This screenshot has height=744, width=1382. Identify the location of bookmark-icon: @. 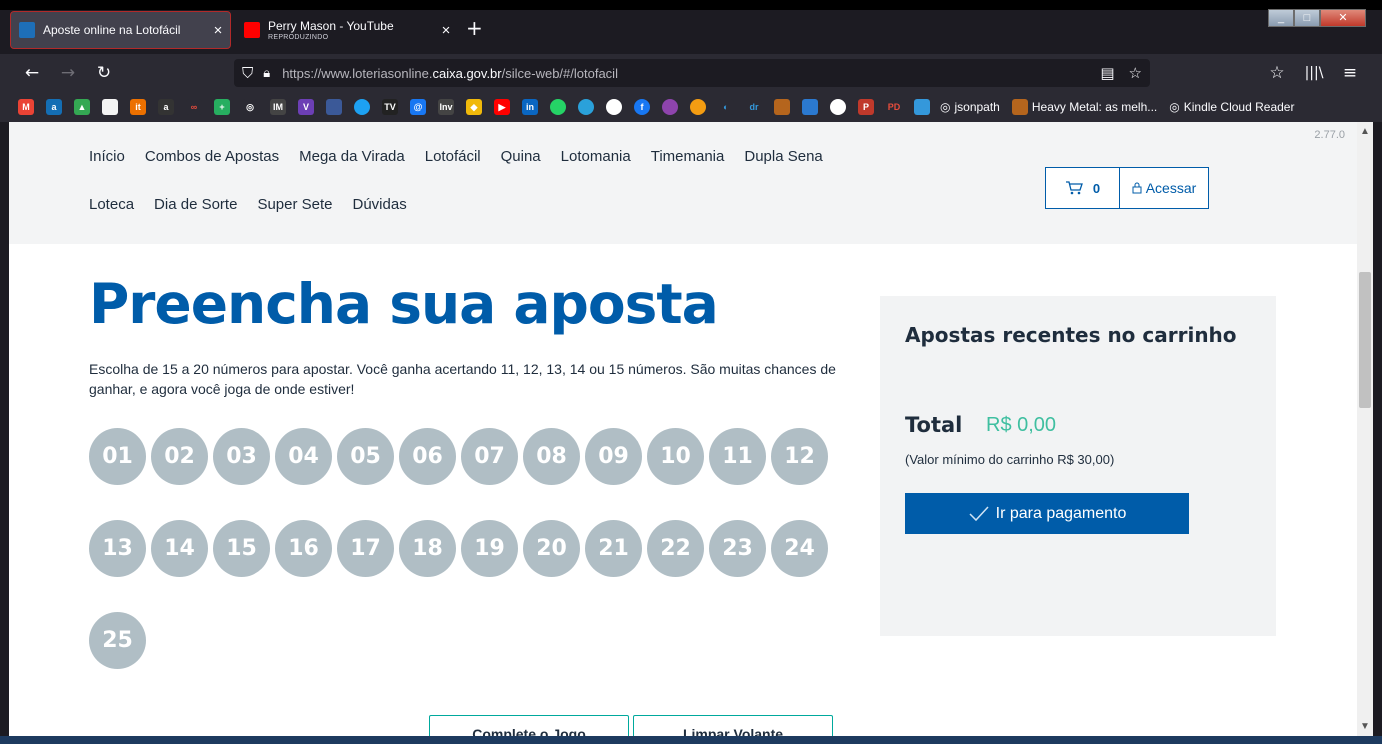
(418, 107).